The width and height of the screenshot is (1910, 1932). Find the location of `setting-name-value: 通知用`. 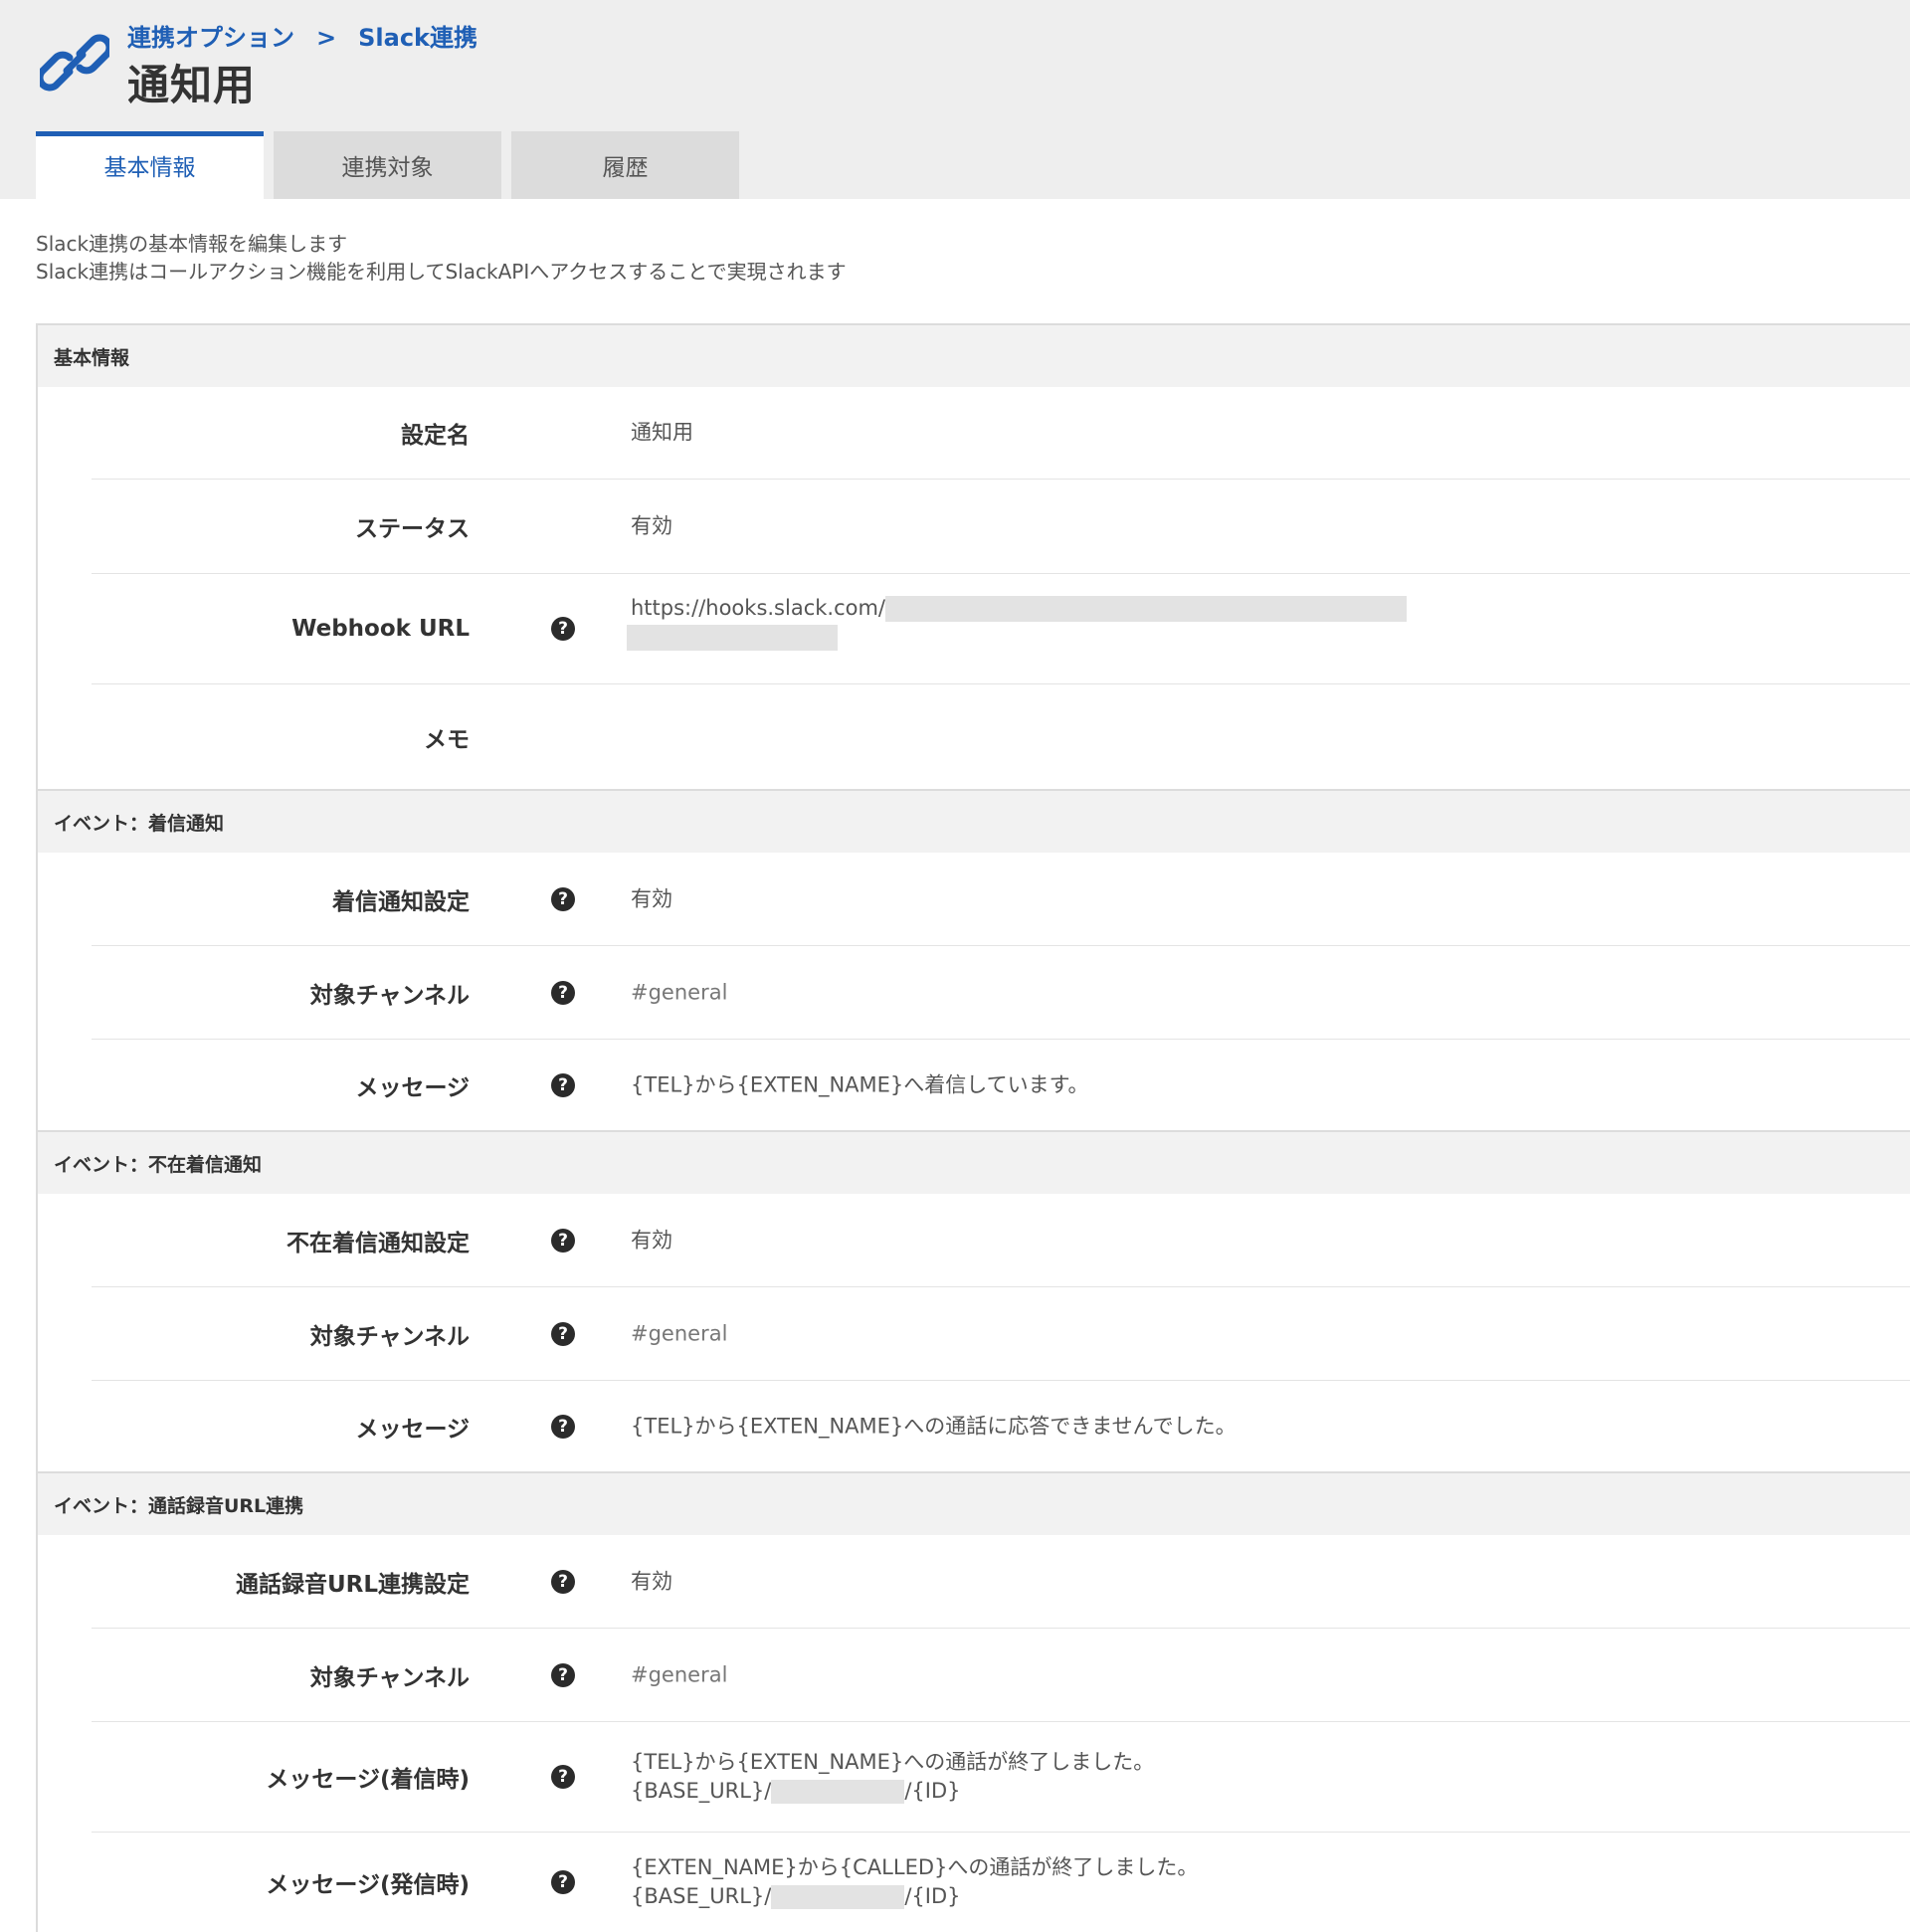

setting-name-value: 通知用 is located at coordinates (662, 432).